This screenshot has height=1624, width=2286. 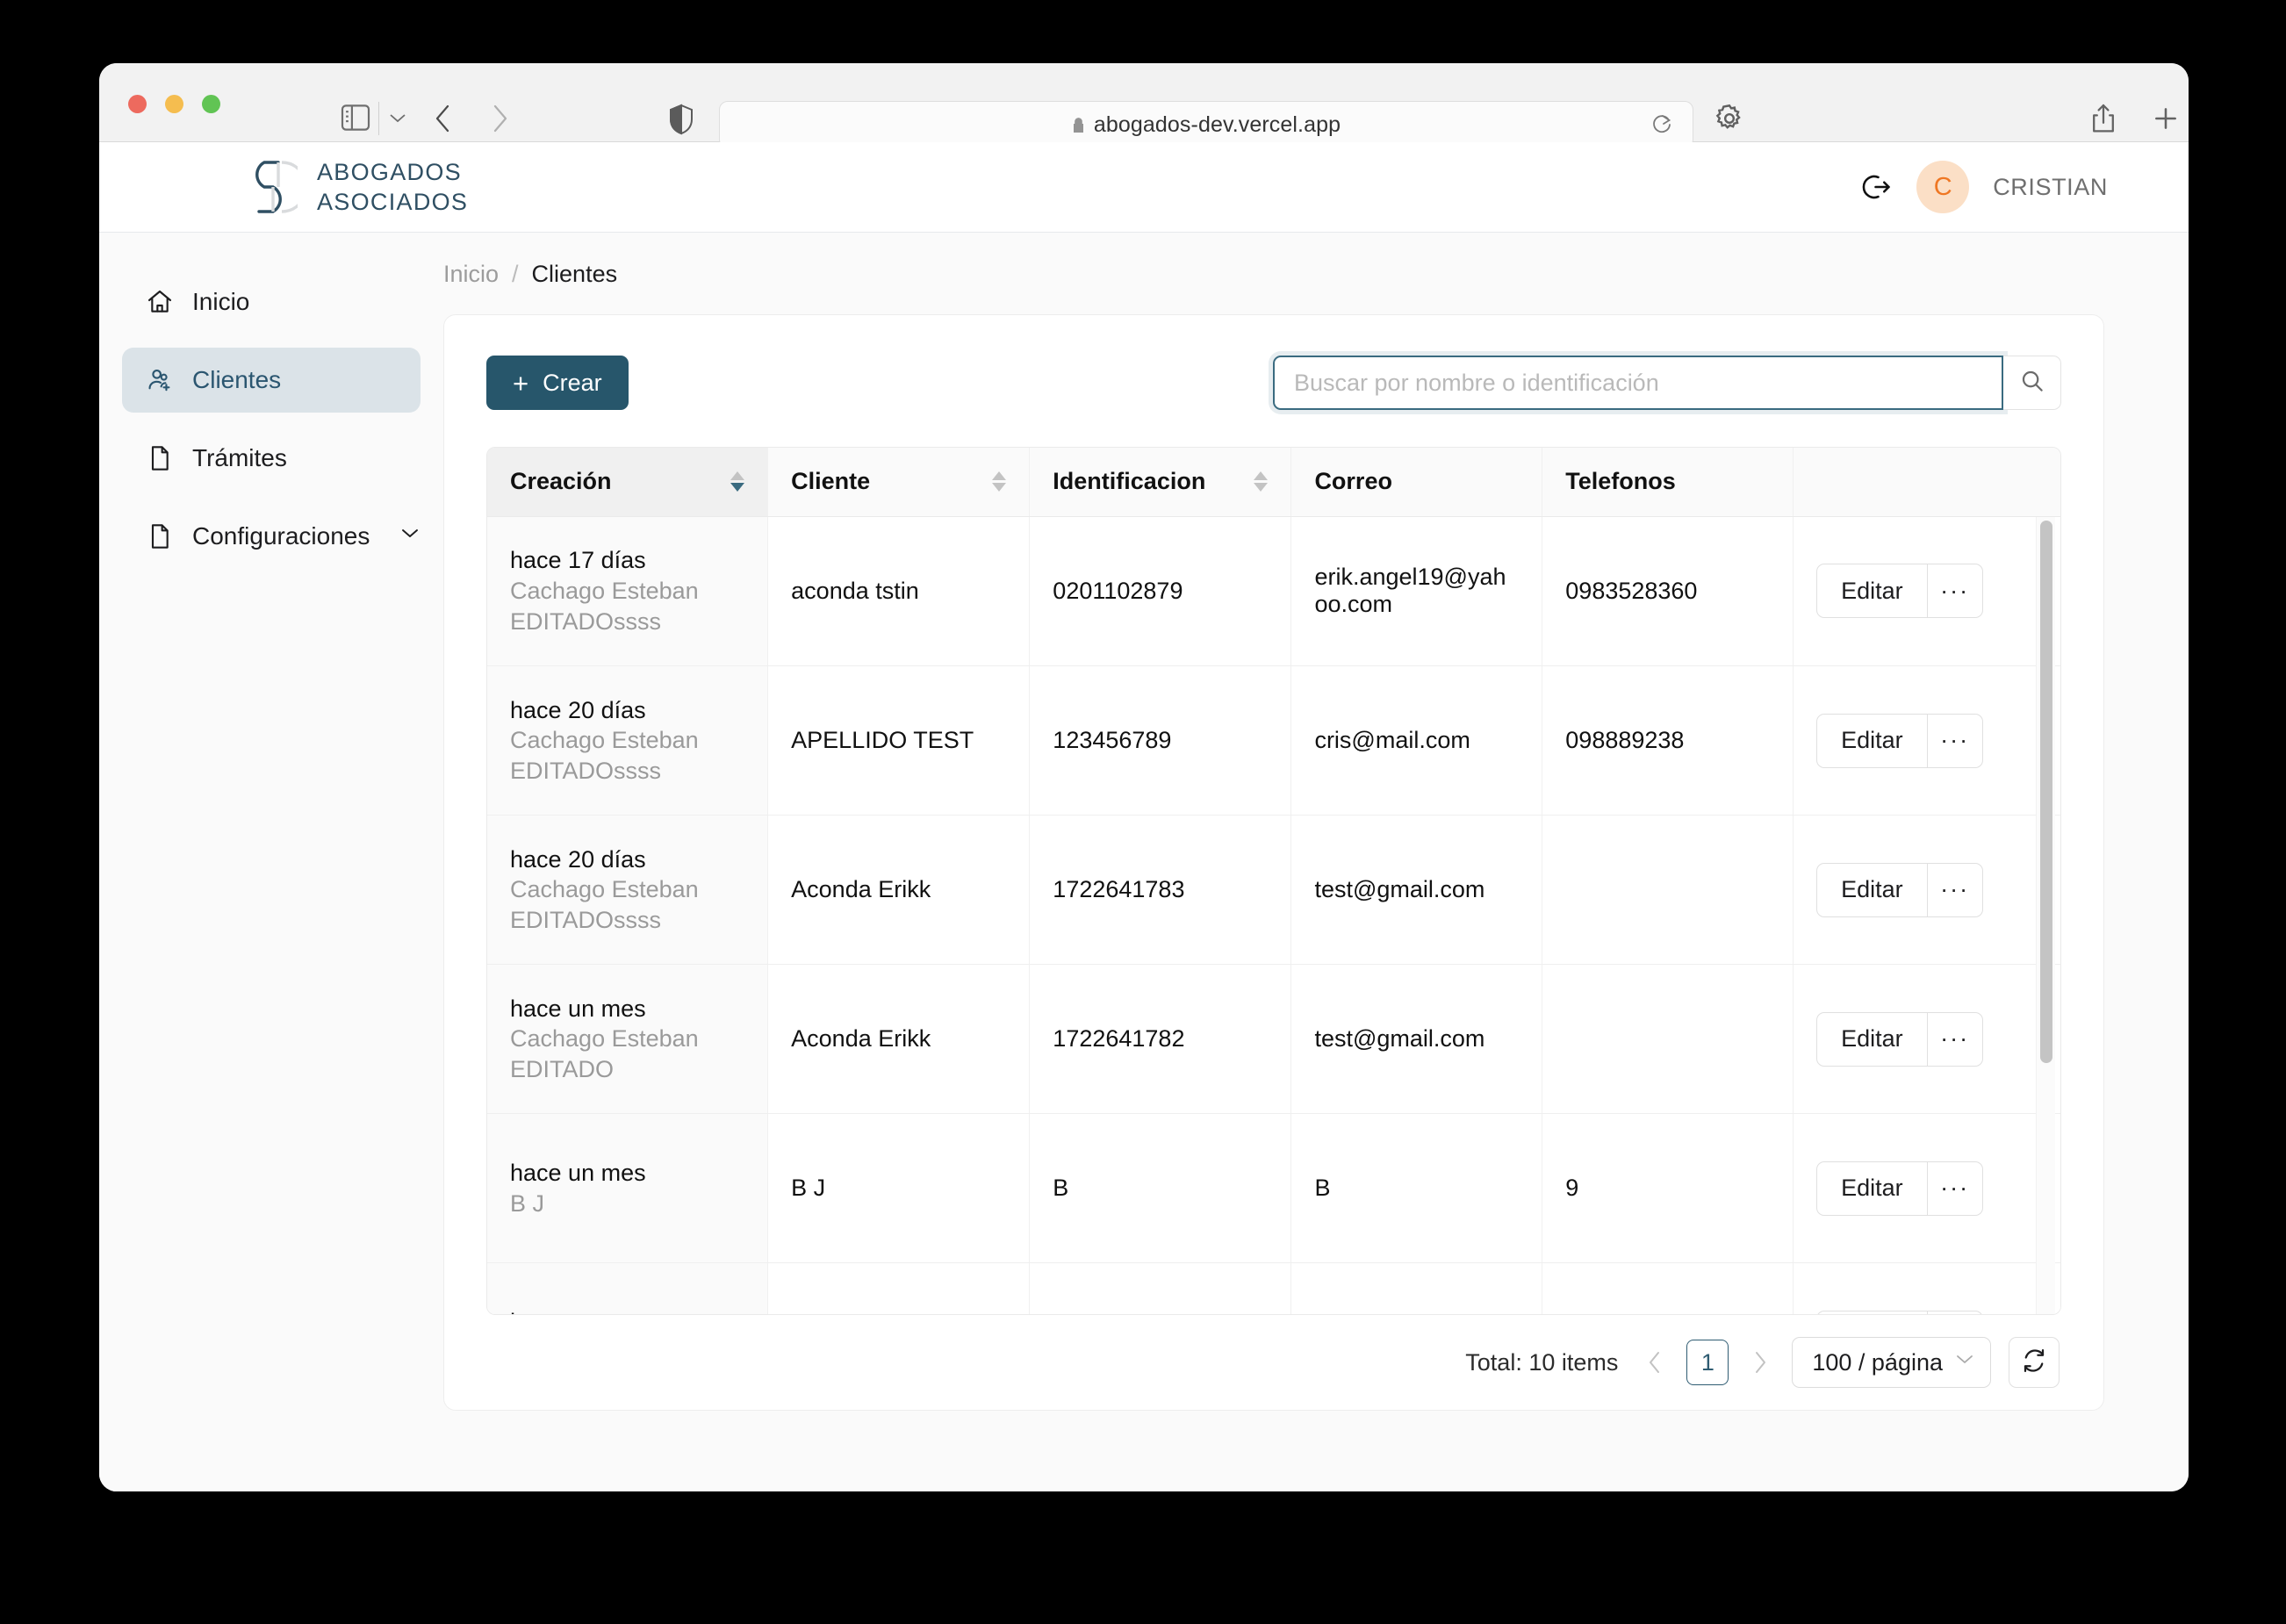 What do you see at coordinates (628, 1039) in the screenshot?
I see `cell-creacion: hace un mes Cachago Esteban EDITADO` at bounding box center [628, 1039].